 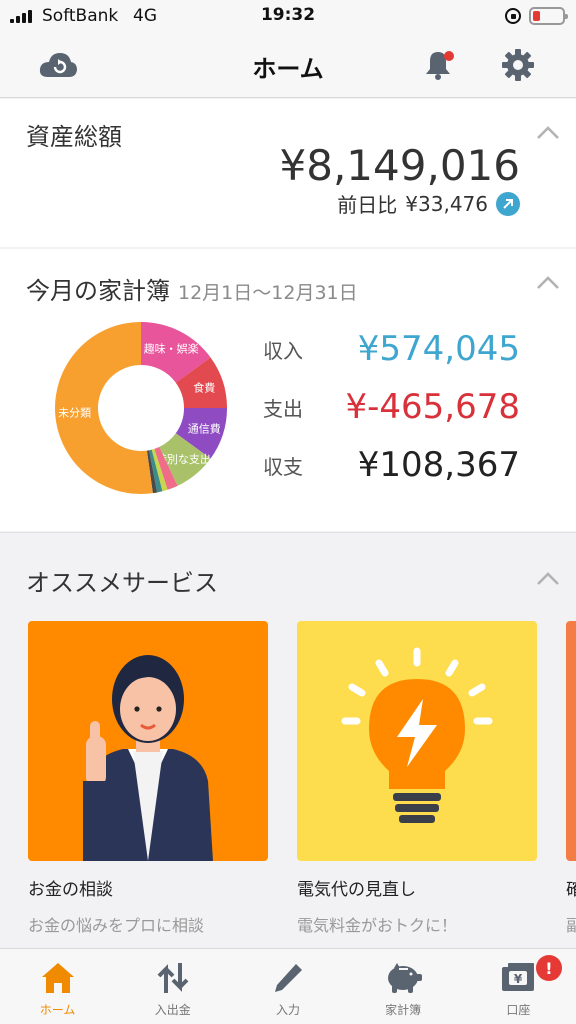 What do you see at coordinates (449, 56) in the screenshot?
I see `notification-dot` at bounding box center [449, 56].